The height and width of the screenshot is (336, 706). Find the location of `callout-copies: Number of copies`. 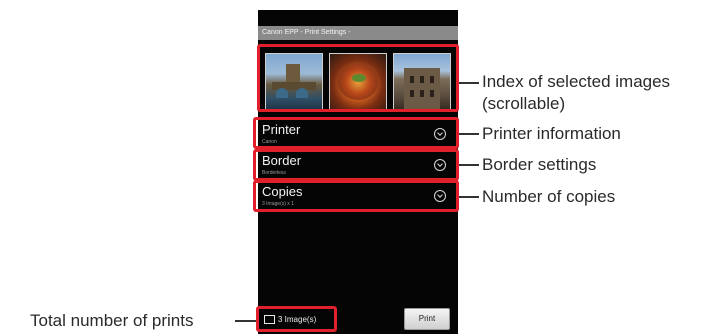

callout-copies: Number of copies is located at coordinates (549, 196).